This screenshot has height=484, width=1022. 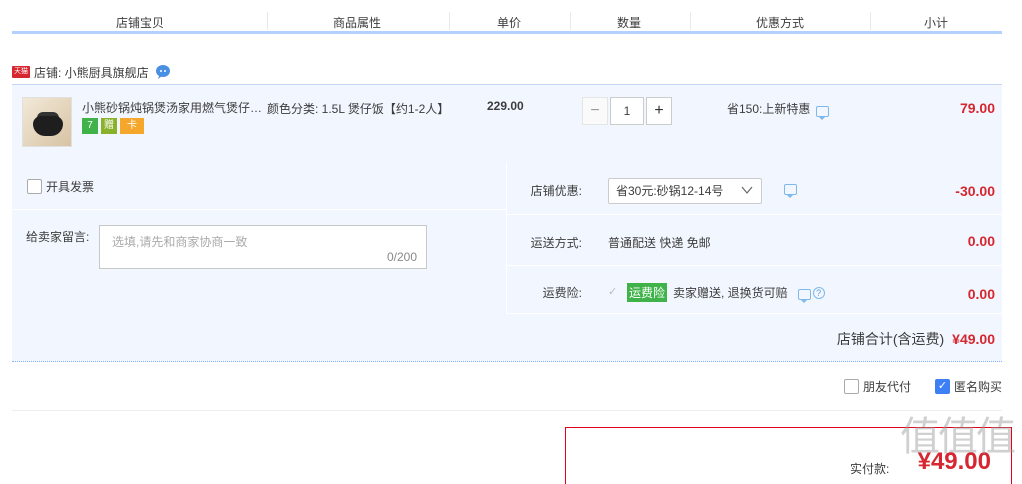 I want to click on anonymous-label: 匿名购买, so click(x=977, y=387).